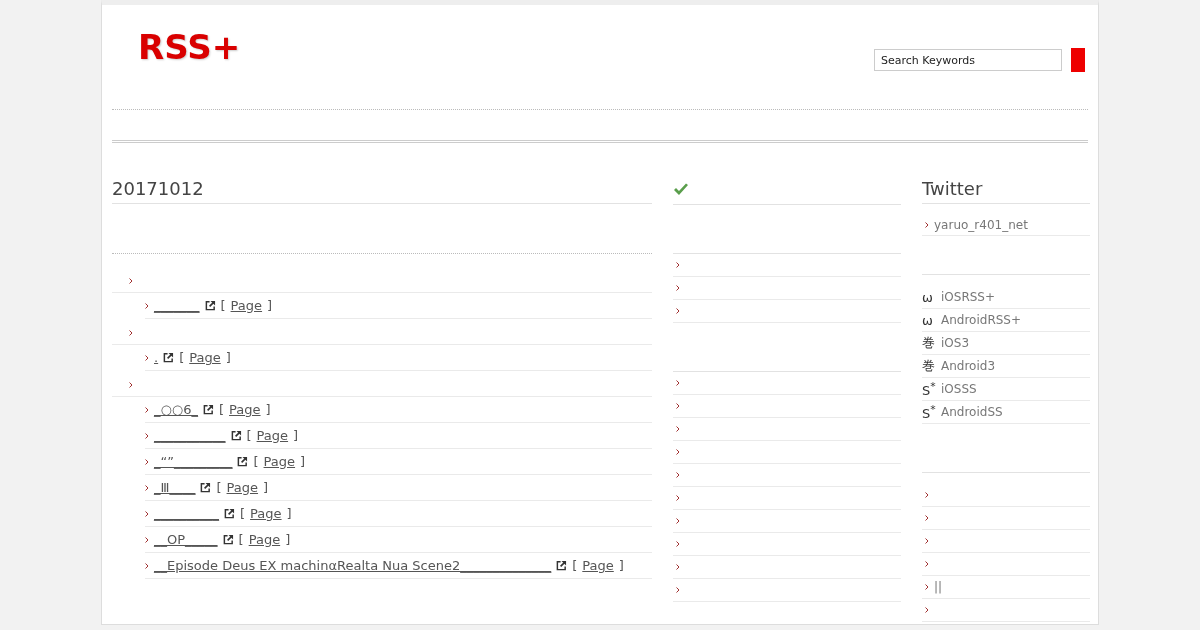 The image size is (1200, 630). I want to click on article-link: _______, so click(177, 305).